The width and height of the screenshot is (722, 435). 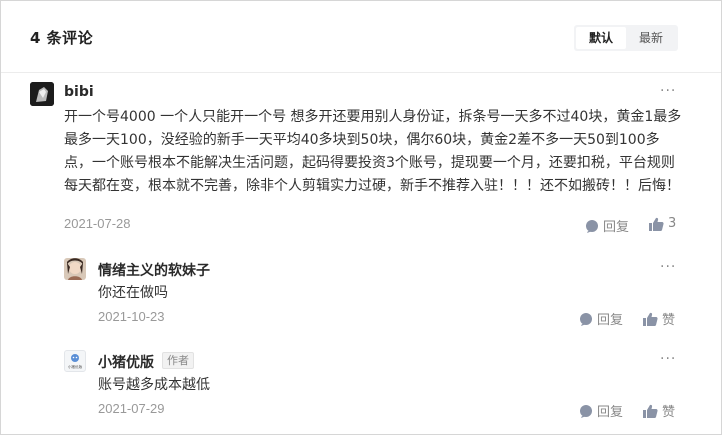 I want to click on like-count: 3, so click(x=672, y=223).